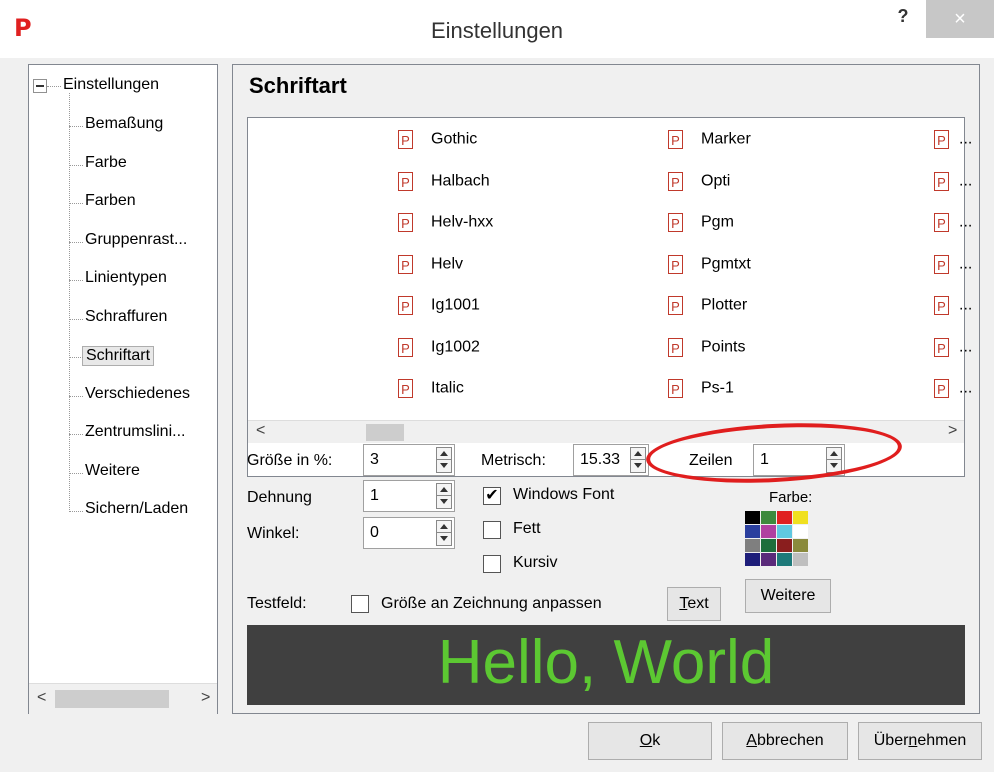 The height and width of the screenshot is (772, 994). Describe the element at coordinates (455, 346) in the screenshot. I see `font-name: Ig1002` at that location.